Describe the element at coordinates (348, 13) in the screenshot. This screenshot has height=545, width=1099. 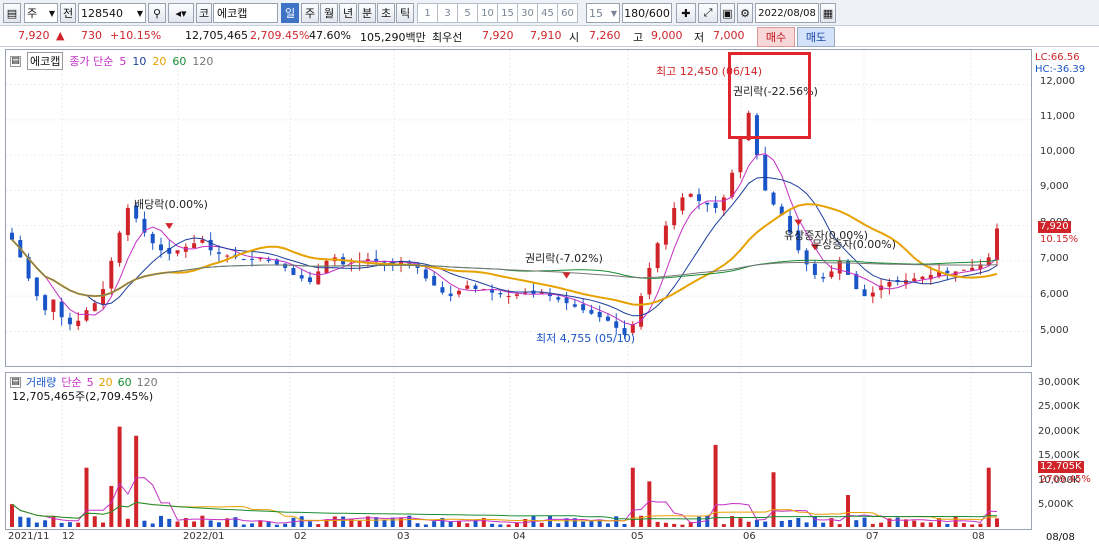
I see `period-tab-year: 년` at that location.